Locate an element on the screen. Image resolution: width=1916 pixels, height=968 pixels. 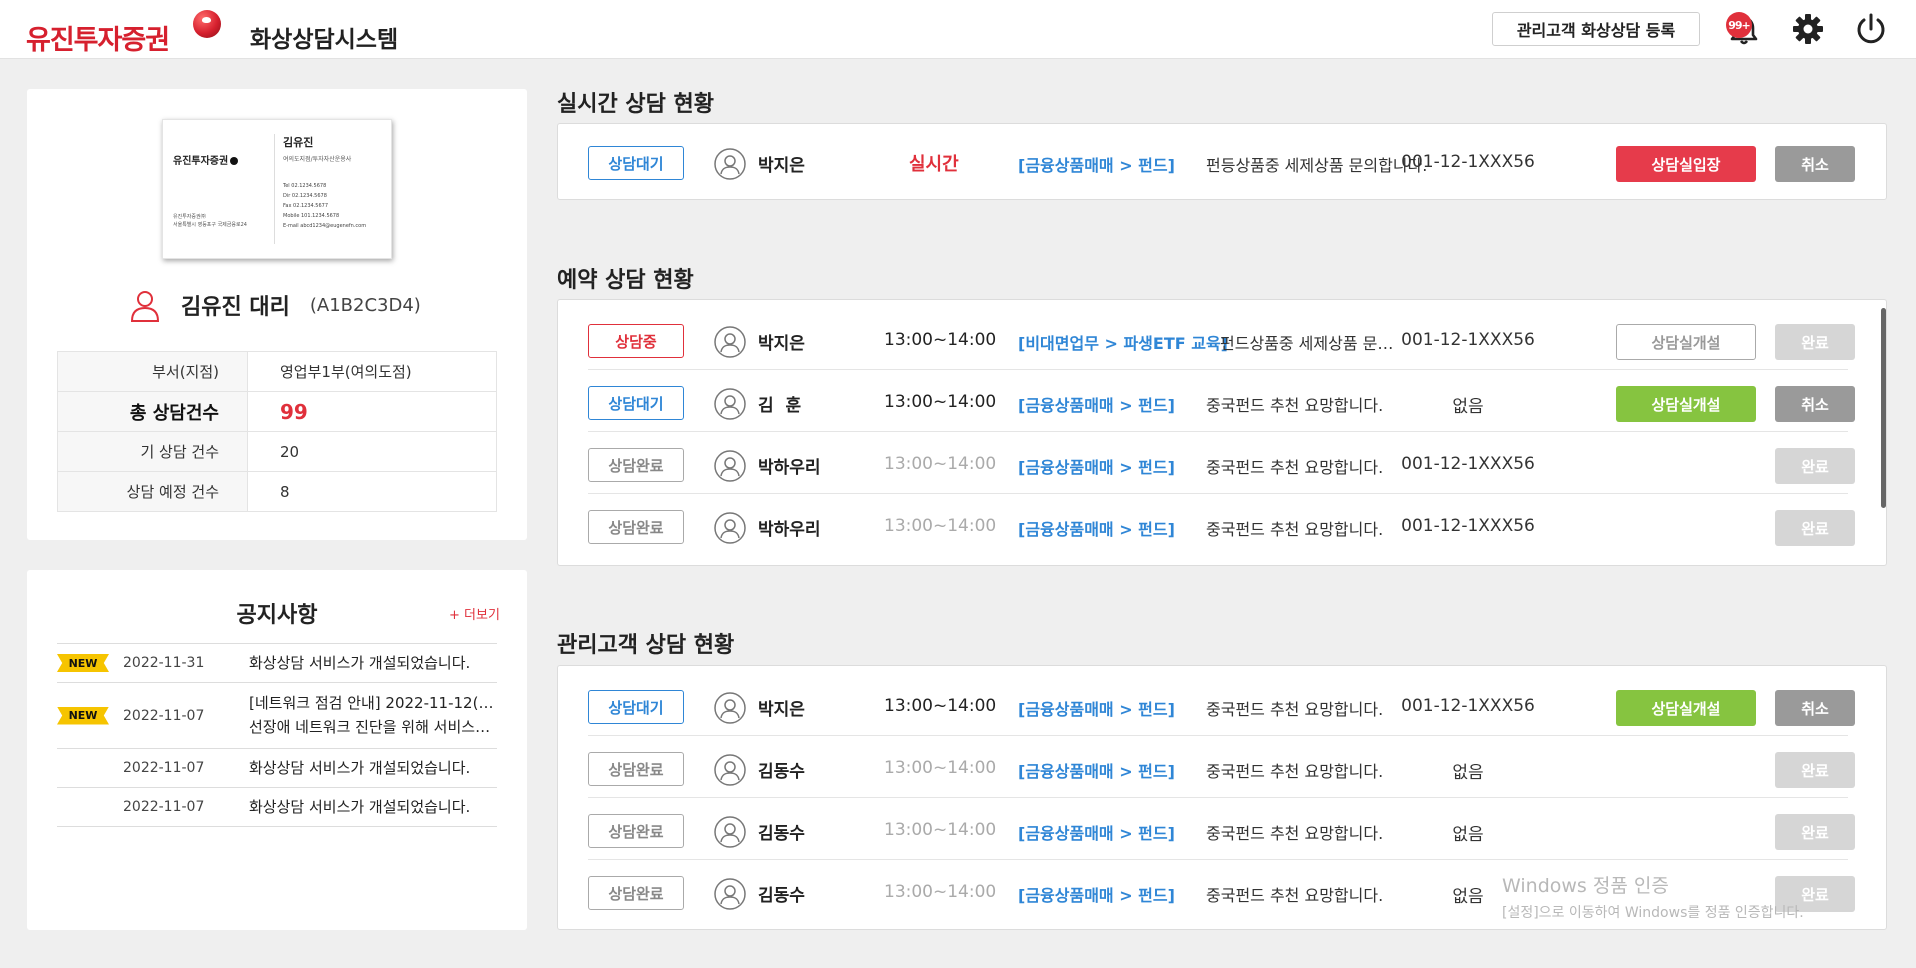
notice-more-link: + 더보기 is located at coordinates (474, 613).